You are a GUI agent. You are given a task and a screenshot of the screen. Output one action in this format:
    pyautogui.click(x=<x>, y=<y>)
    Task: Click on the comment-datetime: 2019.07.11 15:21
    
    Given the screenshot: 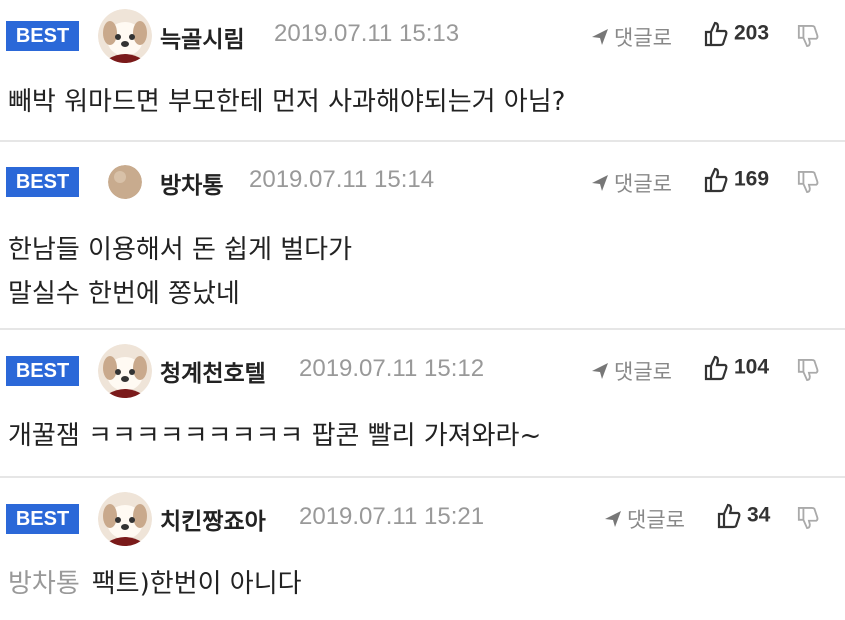 What is the action you would take?
    pyautogui.click(x=392, y=516)
    